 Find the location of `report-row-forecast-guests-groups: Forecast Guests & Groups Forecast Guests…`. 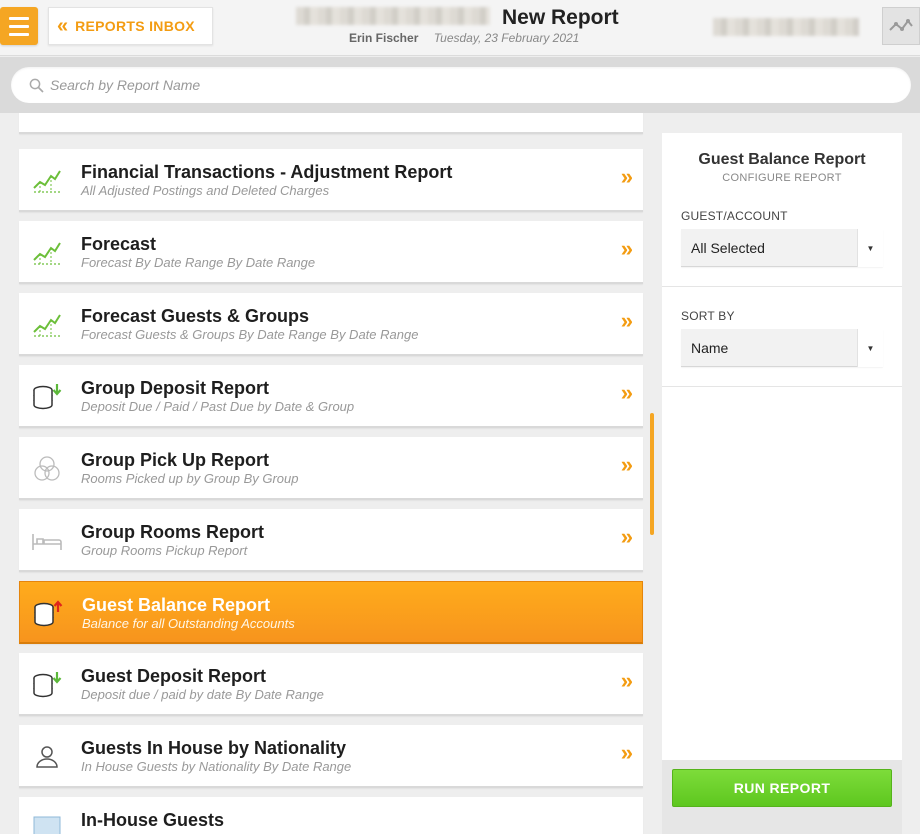

report-row-forecast-guests-groups: Forecast Guests & Groups Forecast Guests… is located at coordinates (331, 324).